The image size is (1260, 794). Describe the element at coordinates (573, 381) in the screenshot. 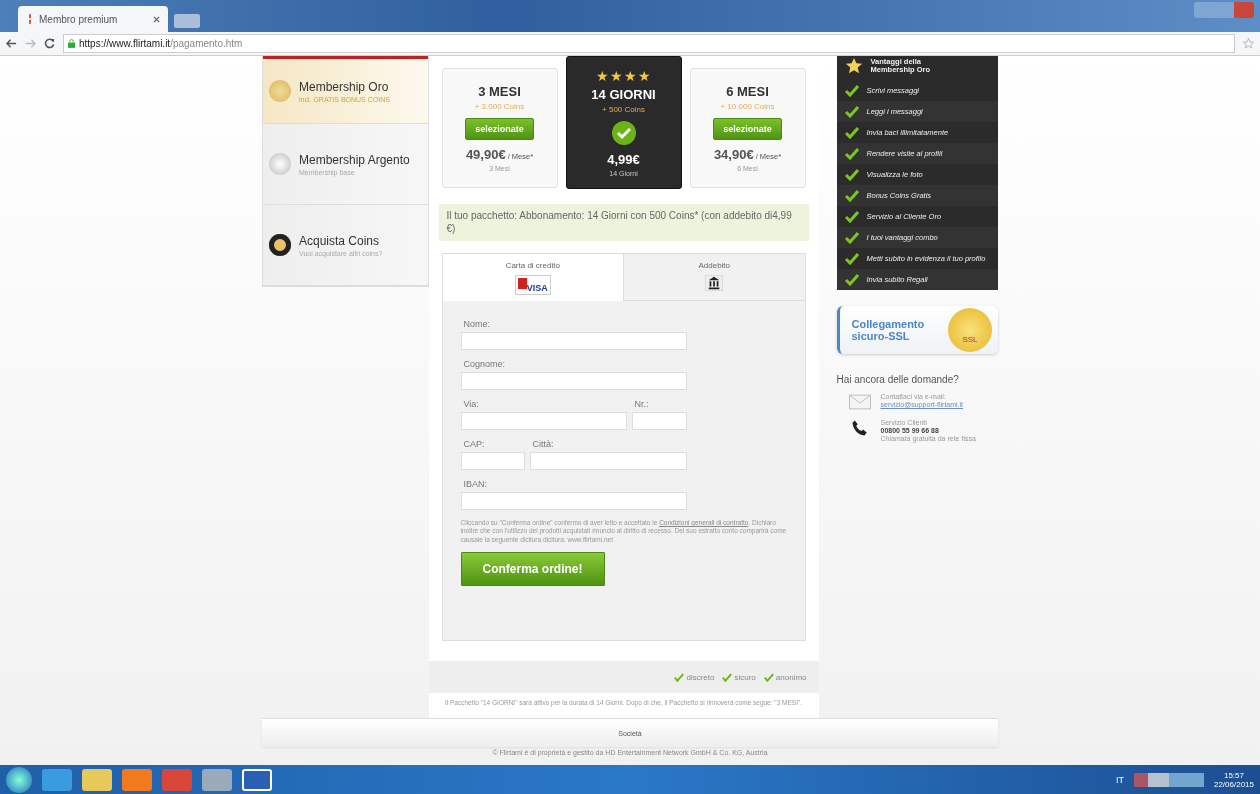

I see `surname-field` at that location.